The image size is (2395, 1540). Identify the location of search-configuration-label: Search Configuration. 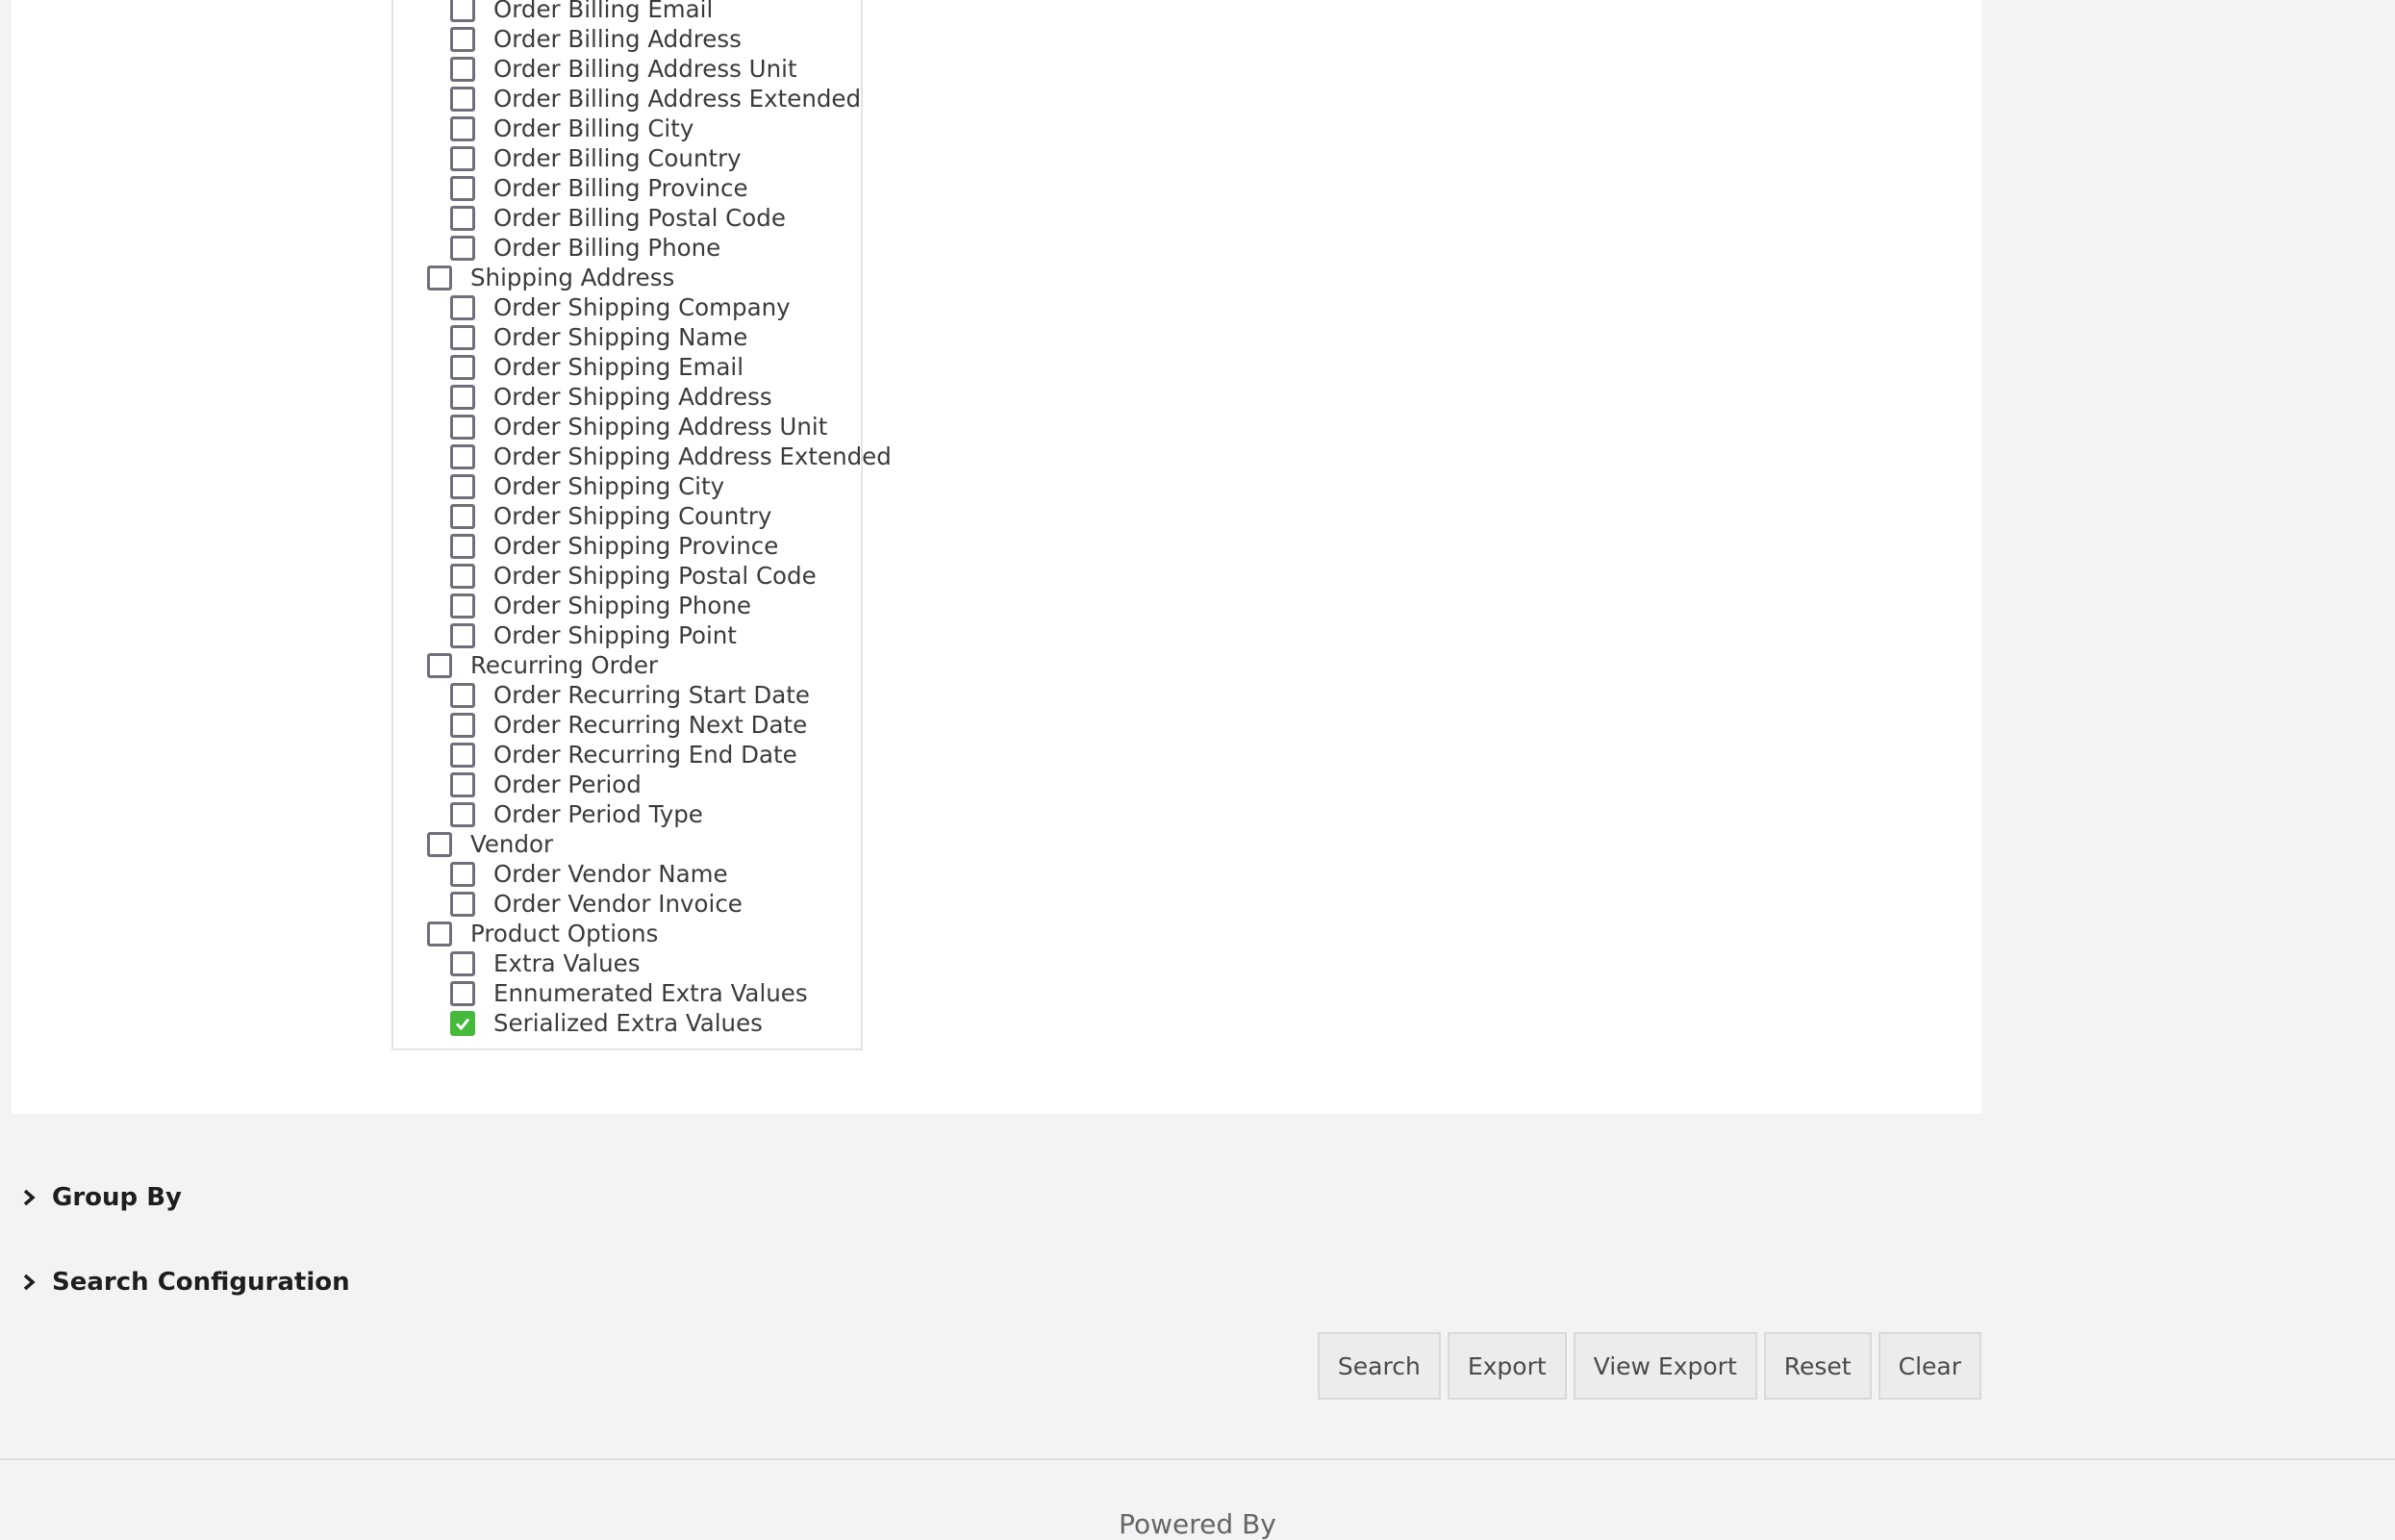
(201, 1282).